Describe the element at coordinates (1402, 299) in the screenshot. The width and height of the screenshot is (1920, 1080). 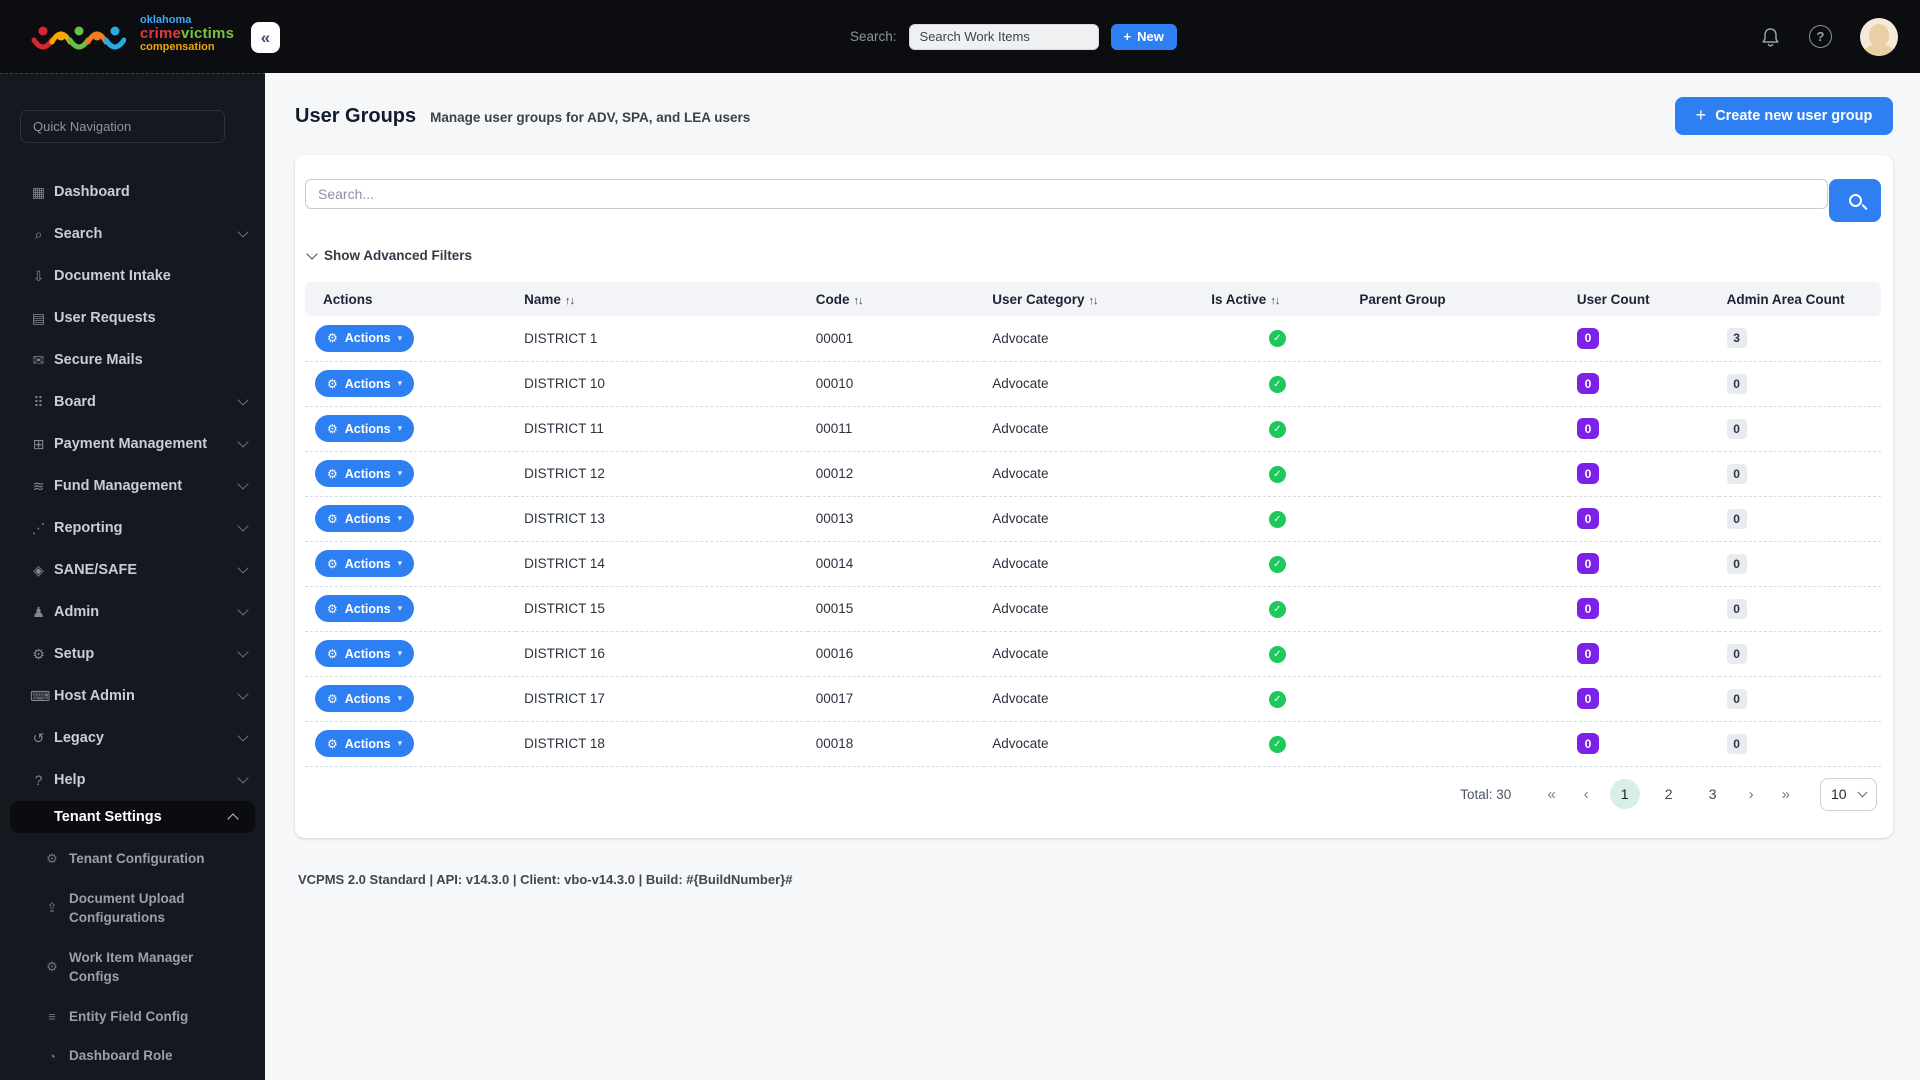
I see `column-header-label: Parent Group` at that location.